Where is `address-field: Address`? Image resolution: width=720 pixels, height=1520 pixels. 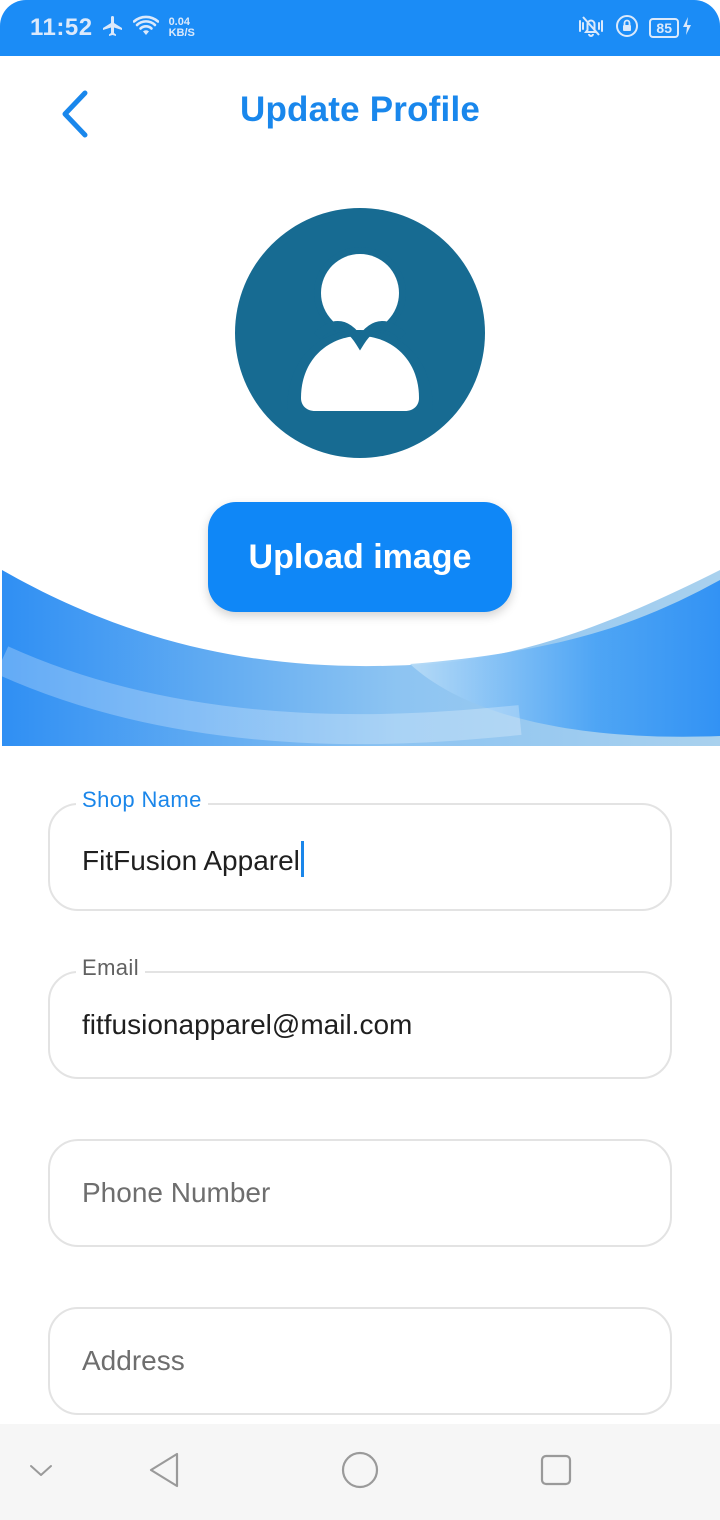 address-field: Address is located at coordinates (360, 1361).